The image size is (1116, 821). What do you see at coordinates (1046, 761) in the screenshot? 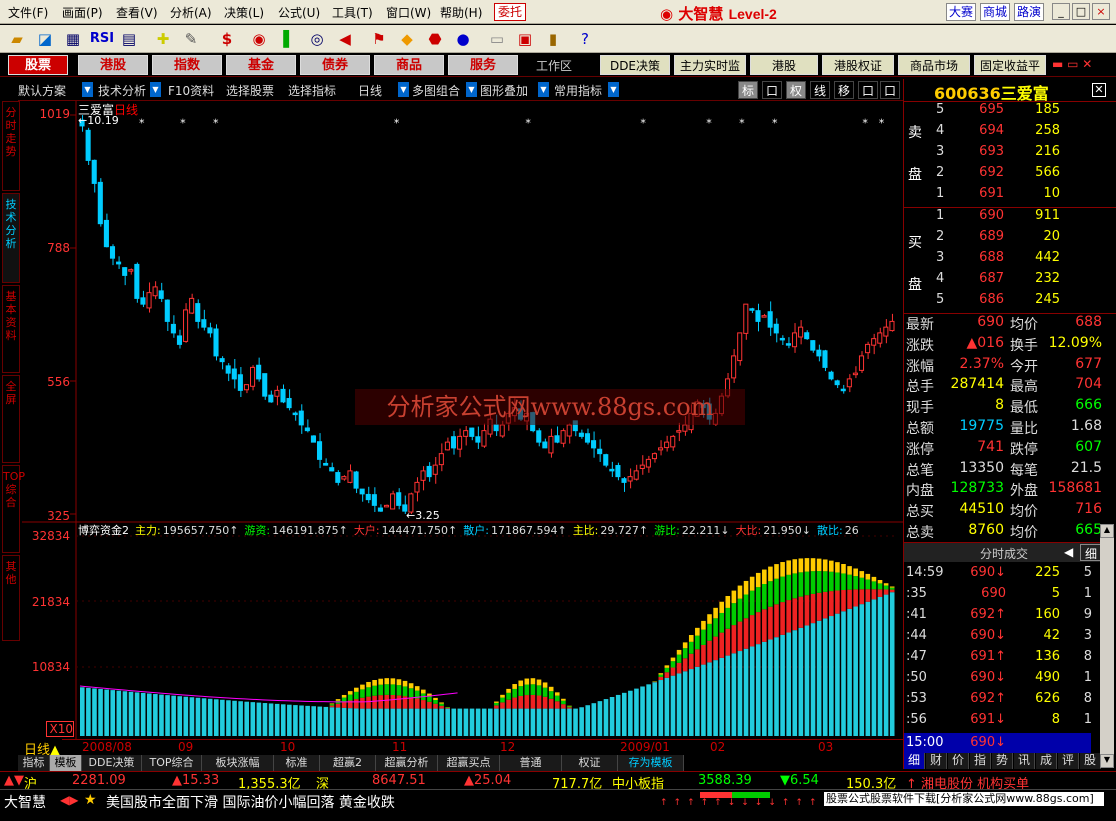
I see `panel-tab: 成` at bounding box center [1046, 761].